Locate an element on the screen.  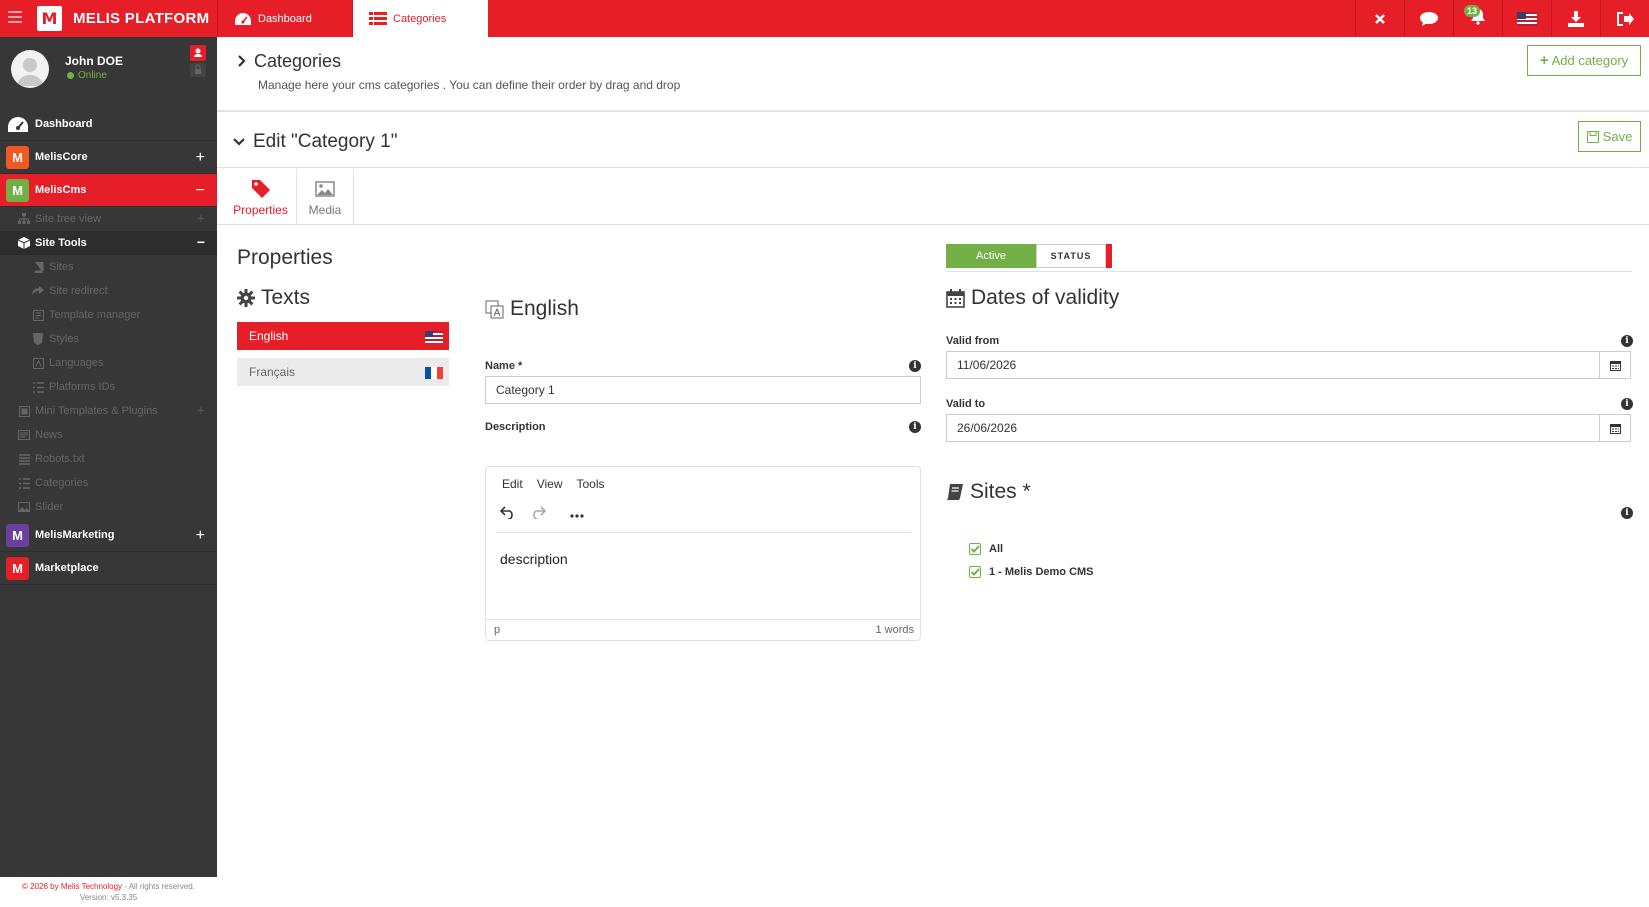
sidebar-item-template-manager: Template manager is located at coordinates (108, 315).